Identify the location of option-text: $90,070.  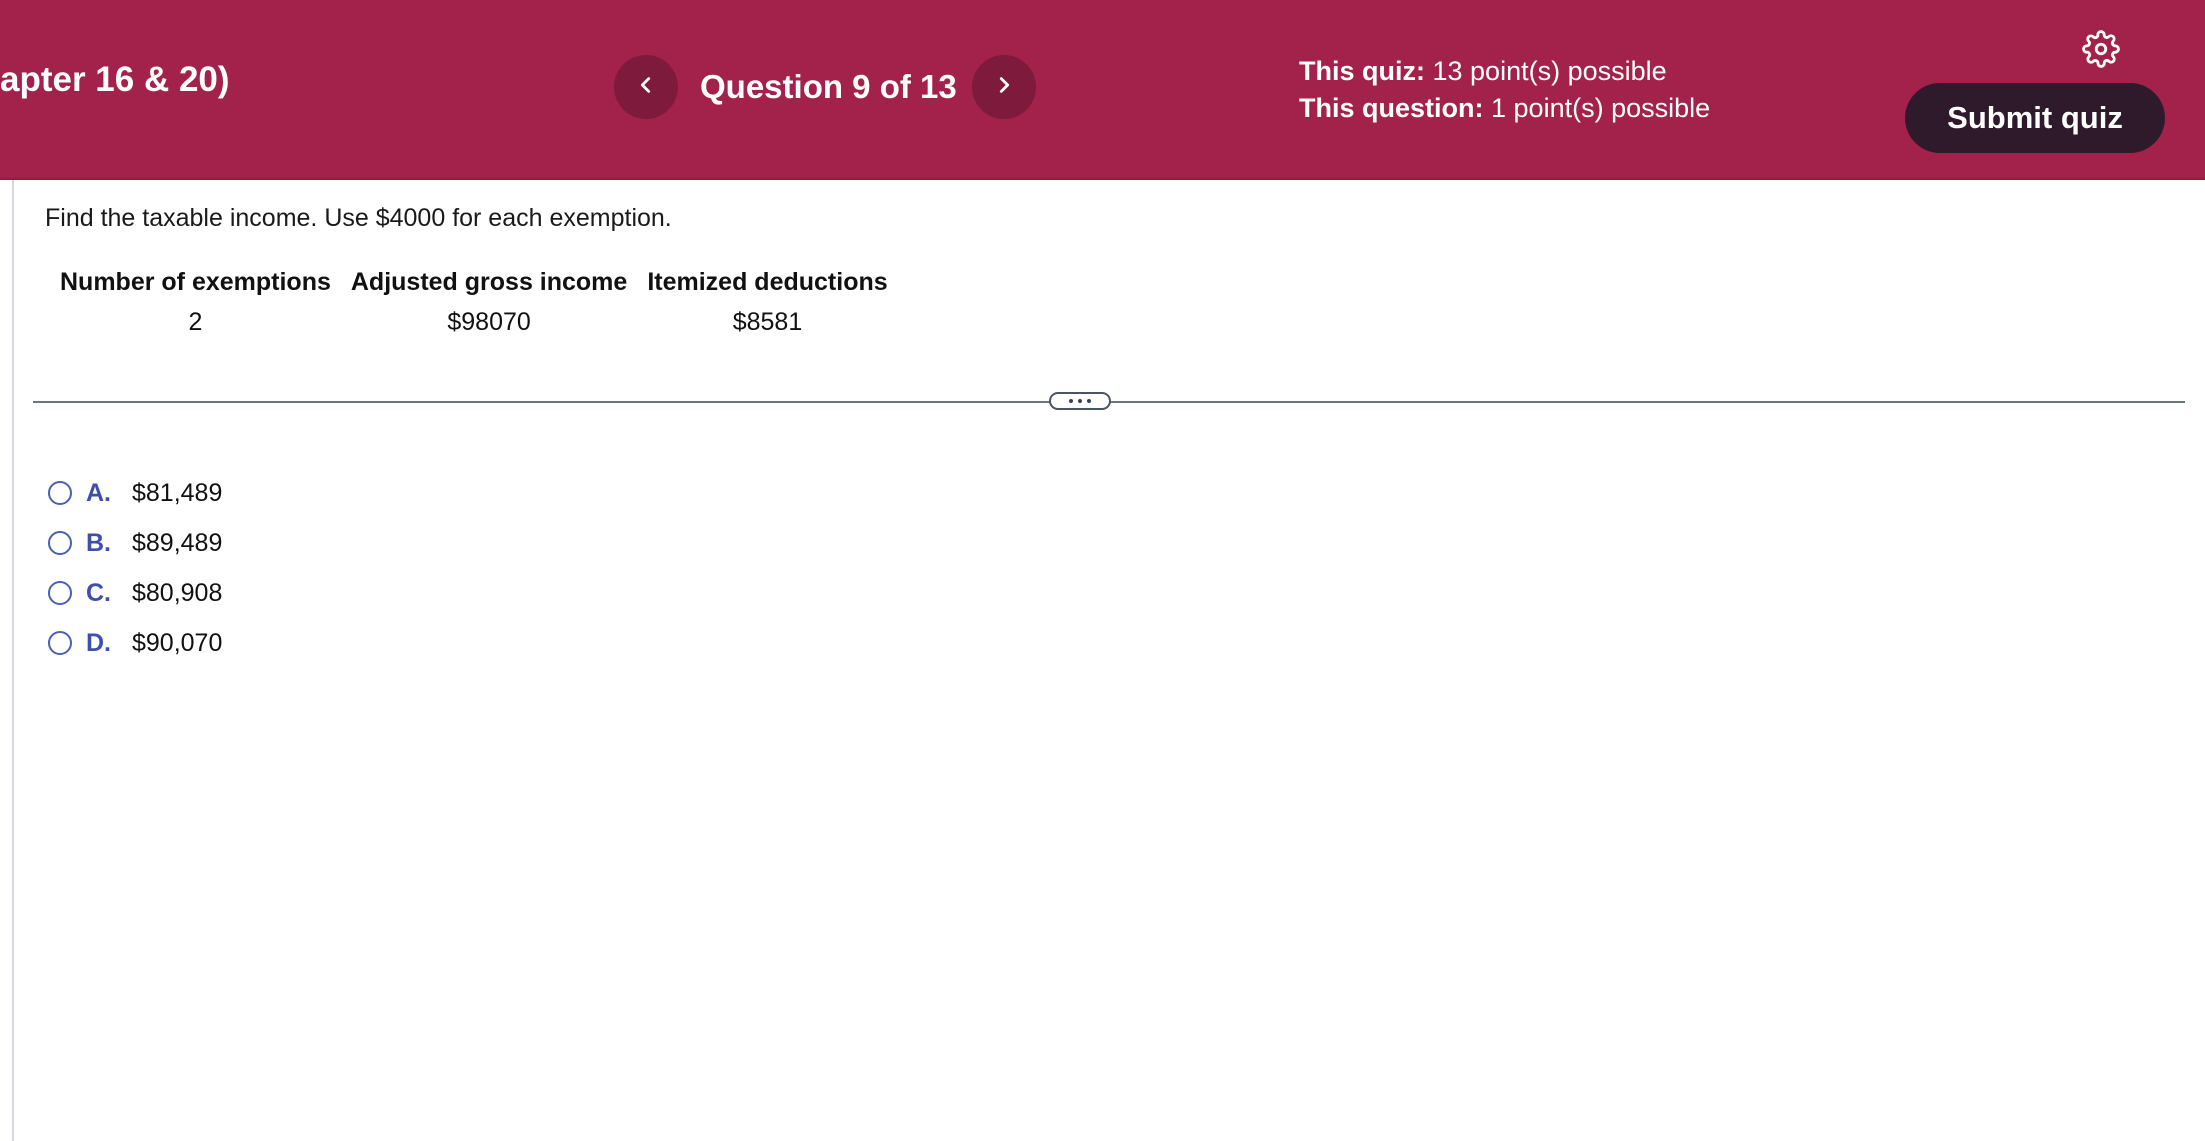
(177, 643).